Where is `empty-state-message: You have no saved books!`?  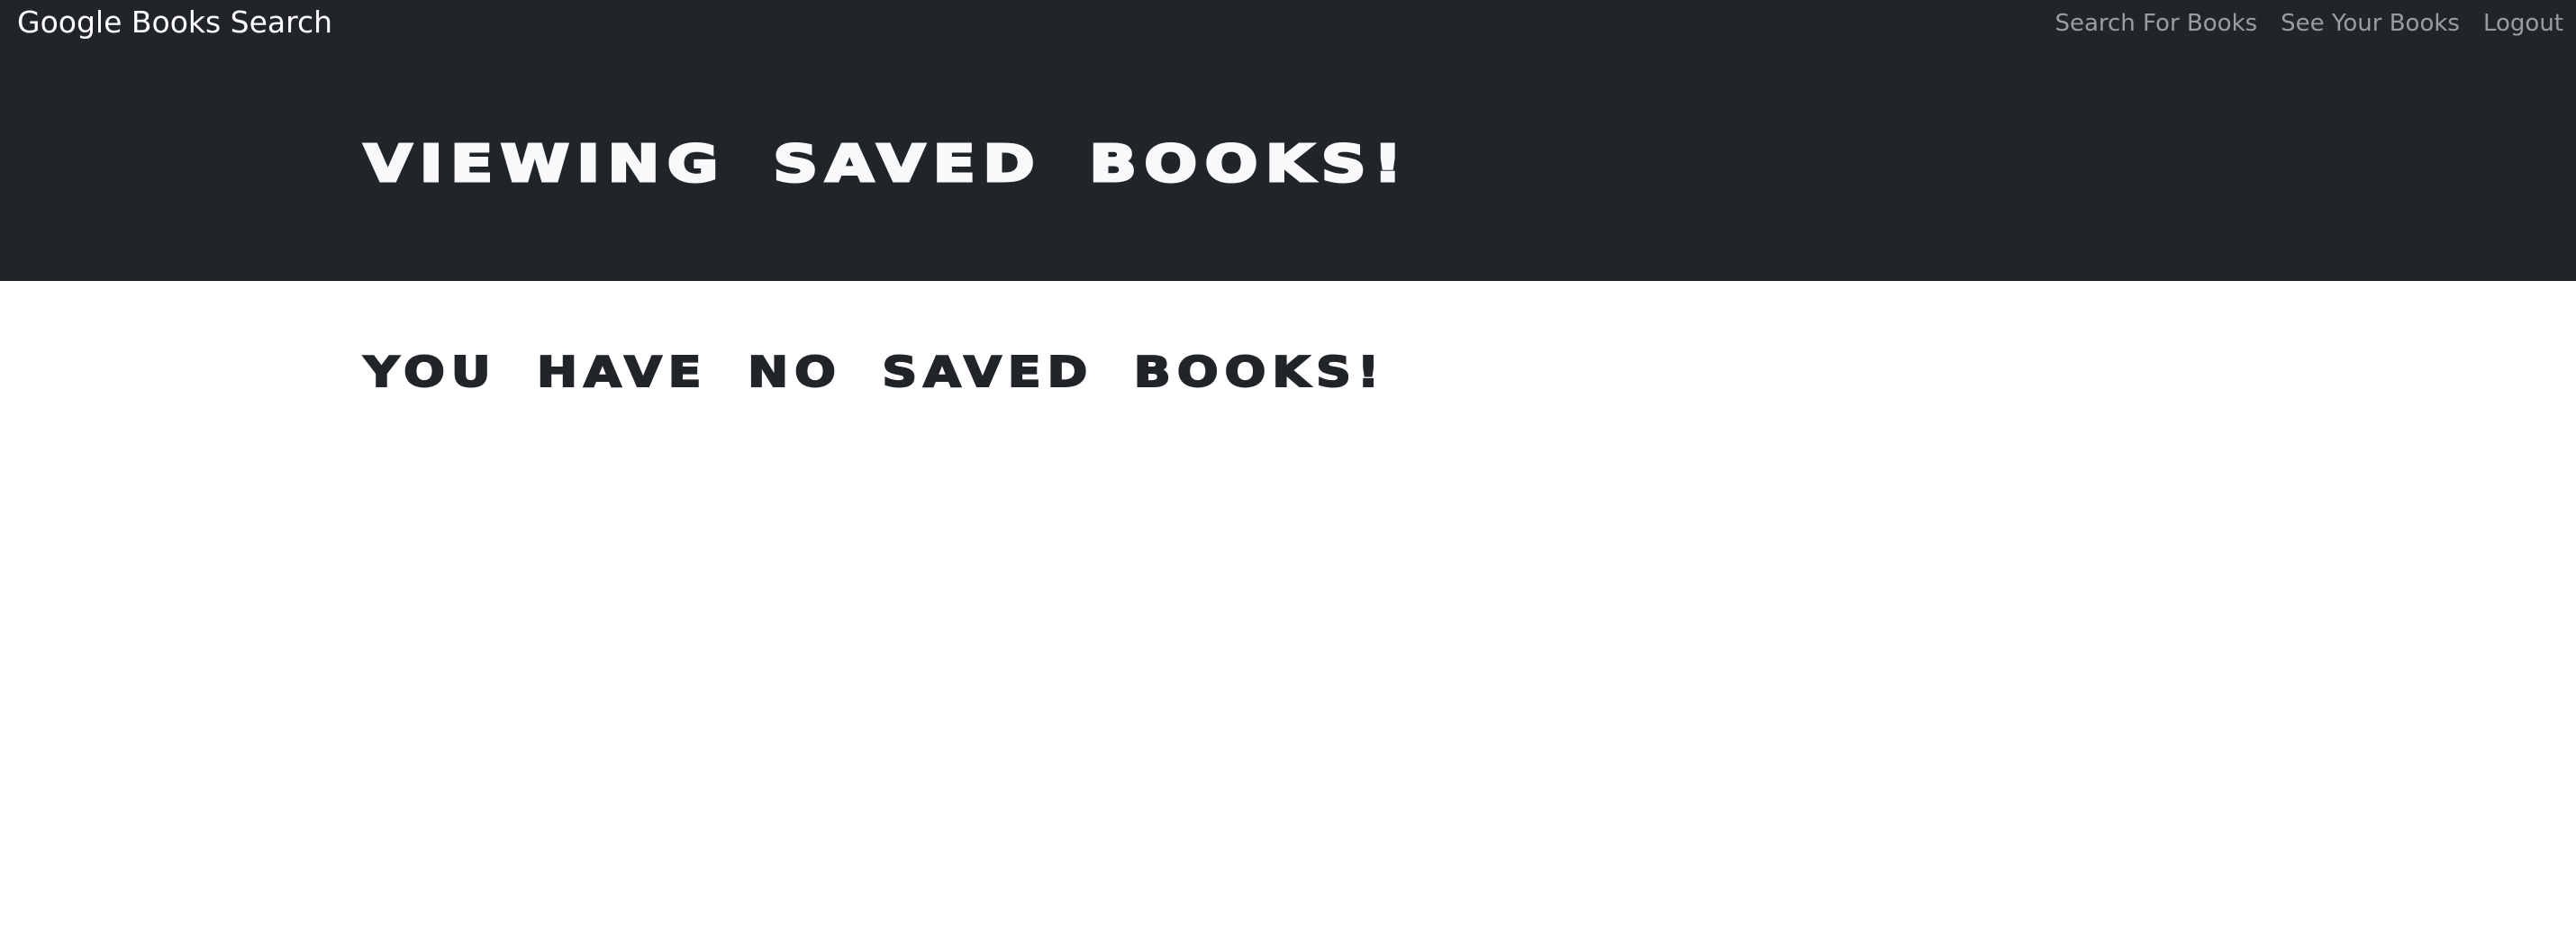 empty-state-message: You have no saved books! is located at coordinates (874, 372).